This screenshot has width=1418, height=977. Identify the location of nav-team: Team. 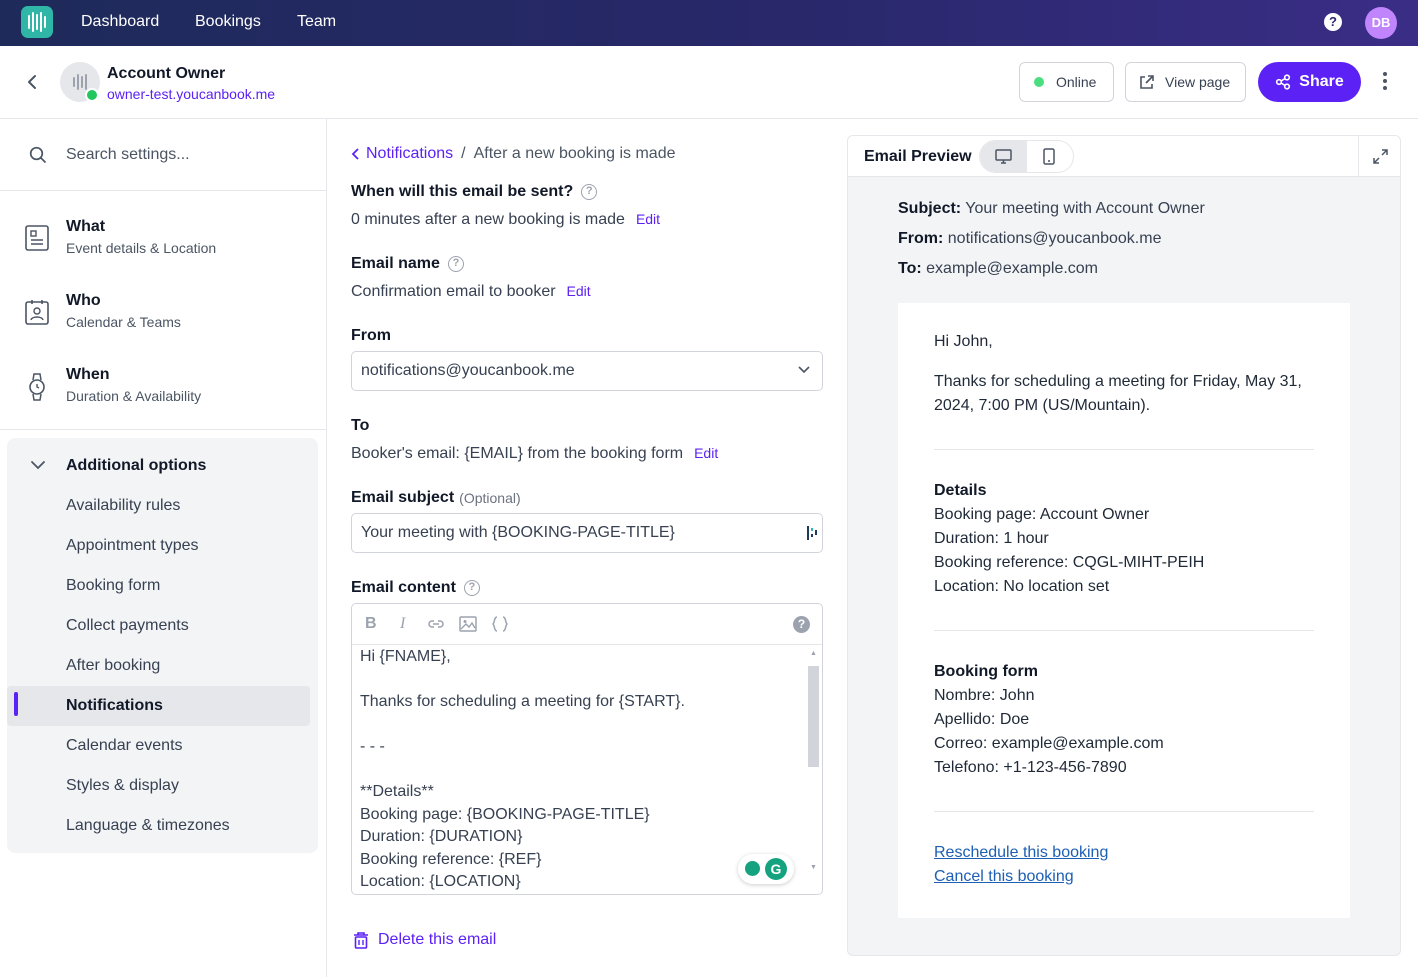
(316, 22).